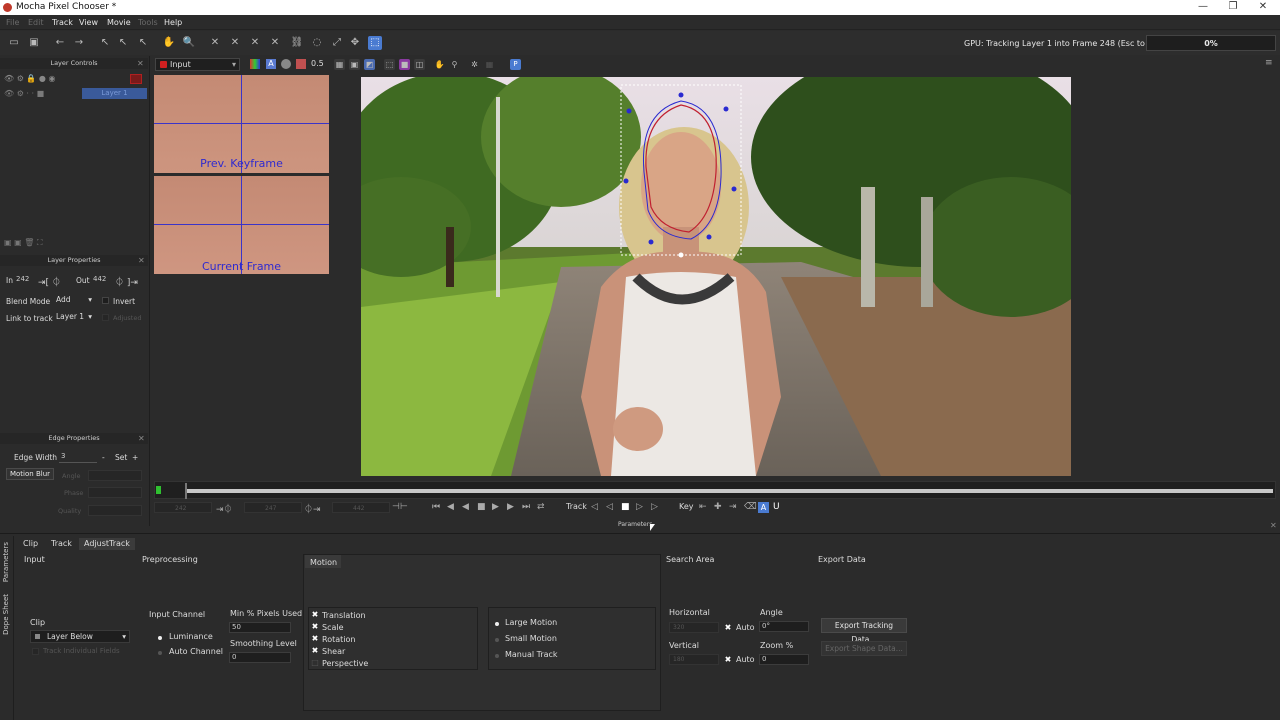 The image size is (1280, 720). What do you see at coordinates (49, 281) in the screenshot?
I see `set-in-icon: ⇥[ ⏀` at bounding box center [49, 281].